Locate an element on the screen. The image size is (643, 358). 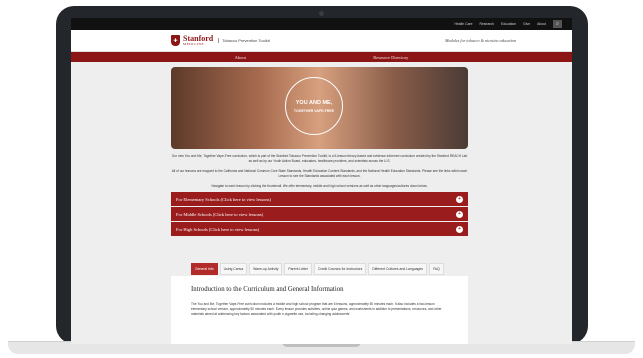
nav-about: About is located at coordinates (240, 57).